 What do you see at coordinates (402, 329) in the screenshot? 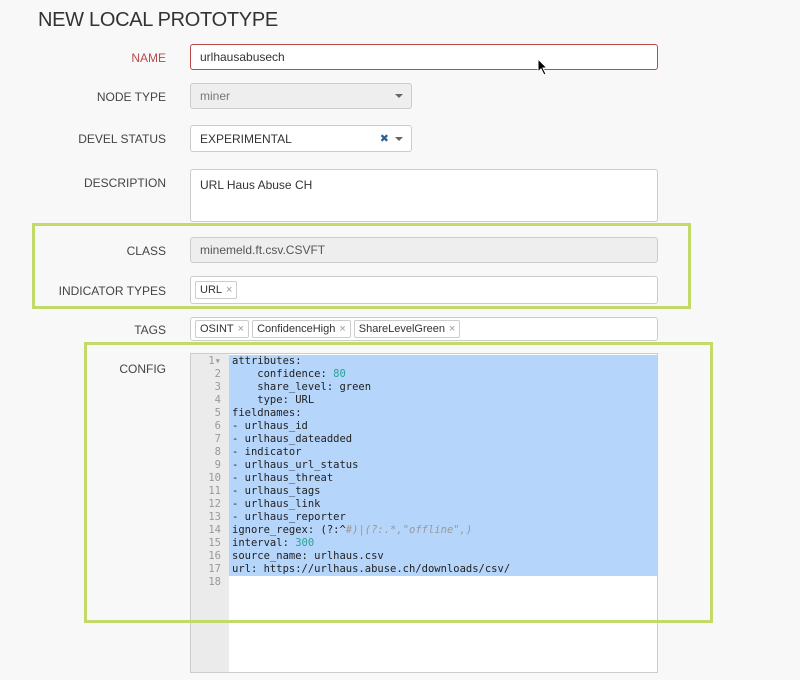
I see `tag-label: ShareLevelGreen` at bounding box center [402, 329].